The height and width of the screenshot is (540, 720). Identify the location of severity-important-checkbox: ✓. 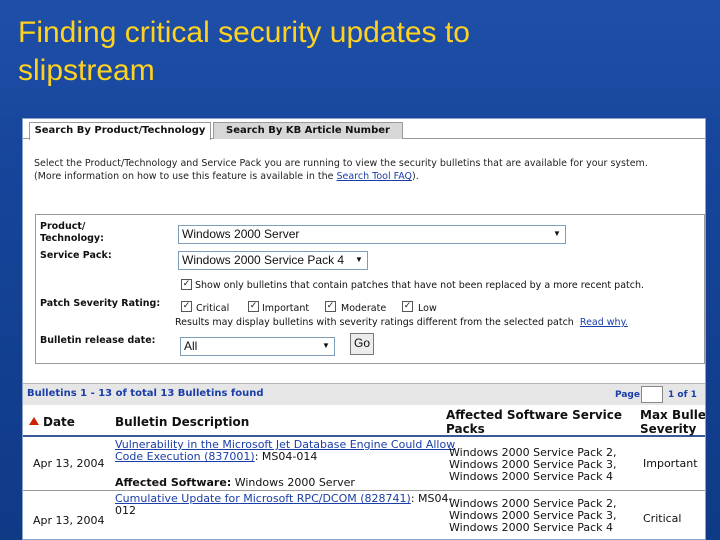
(253, 306).